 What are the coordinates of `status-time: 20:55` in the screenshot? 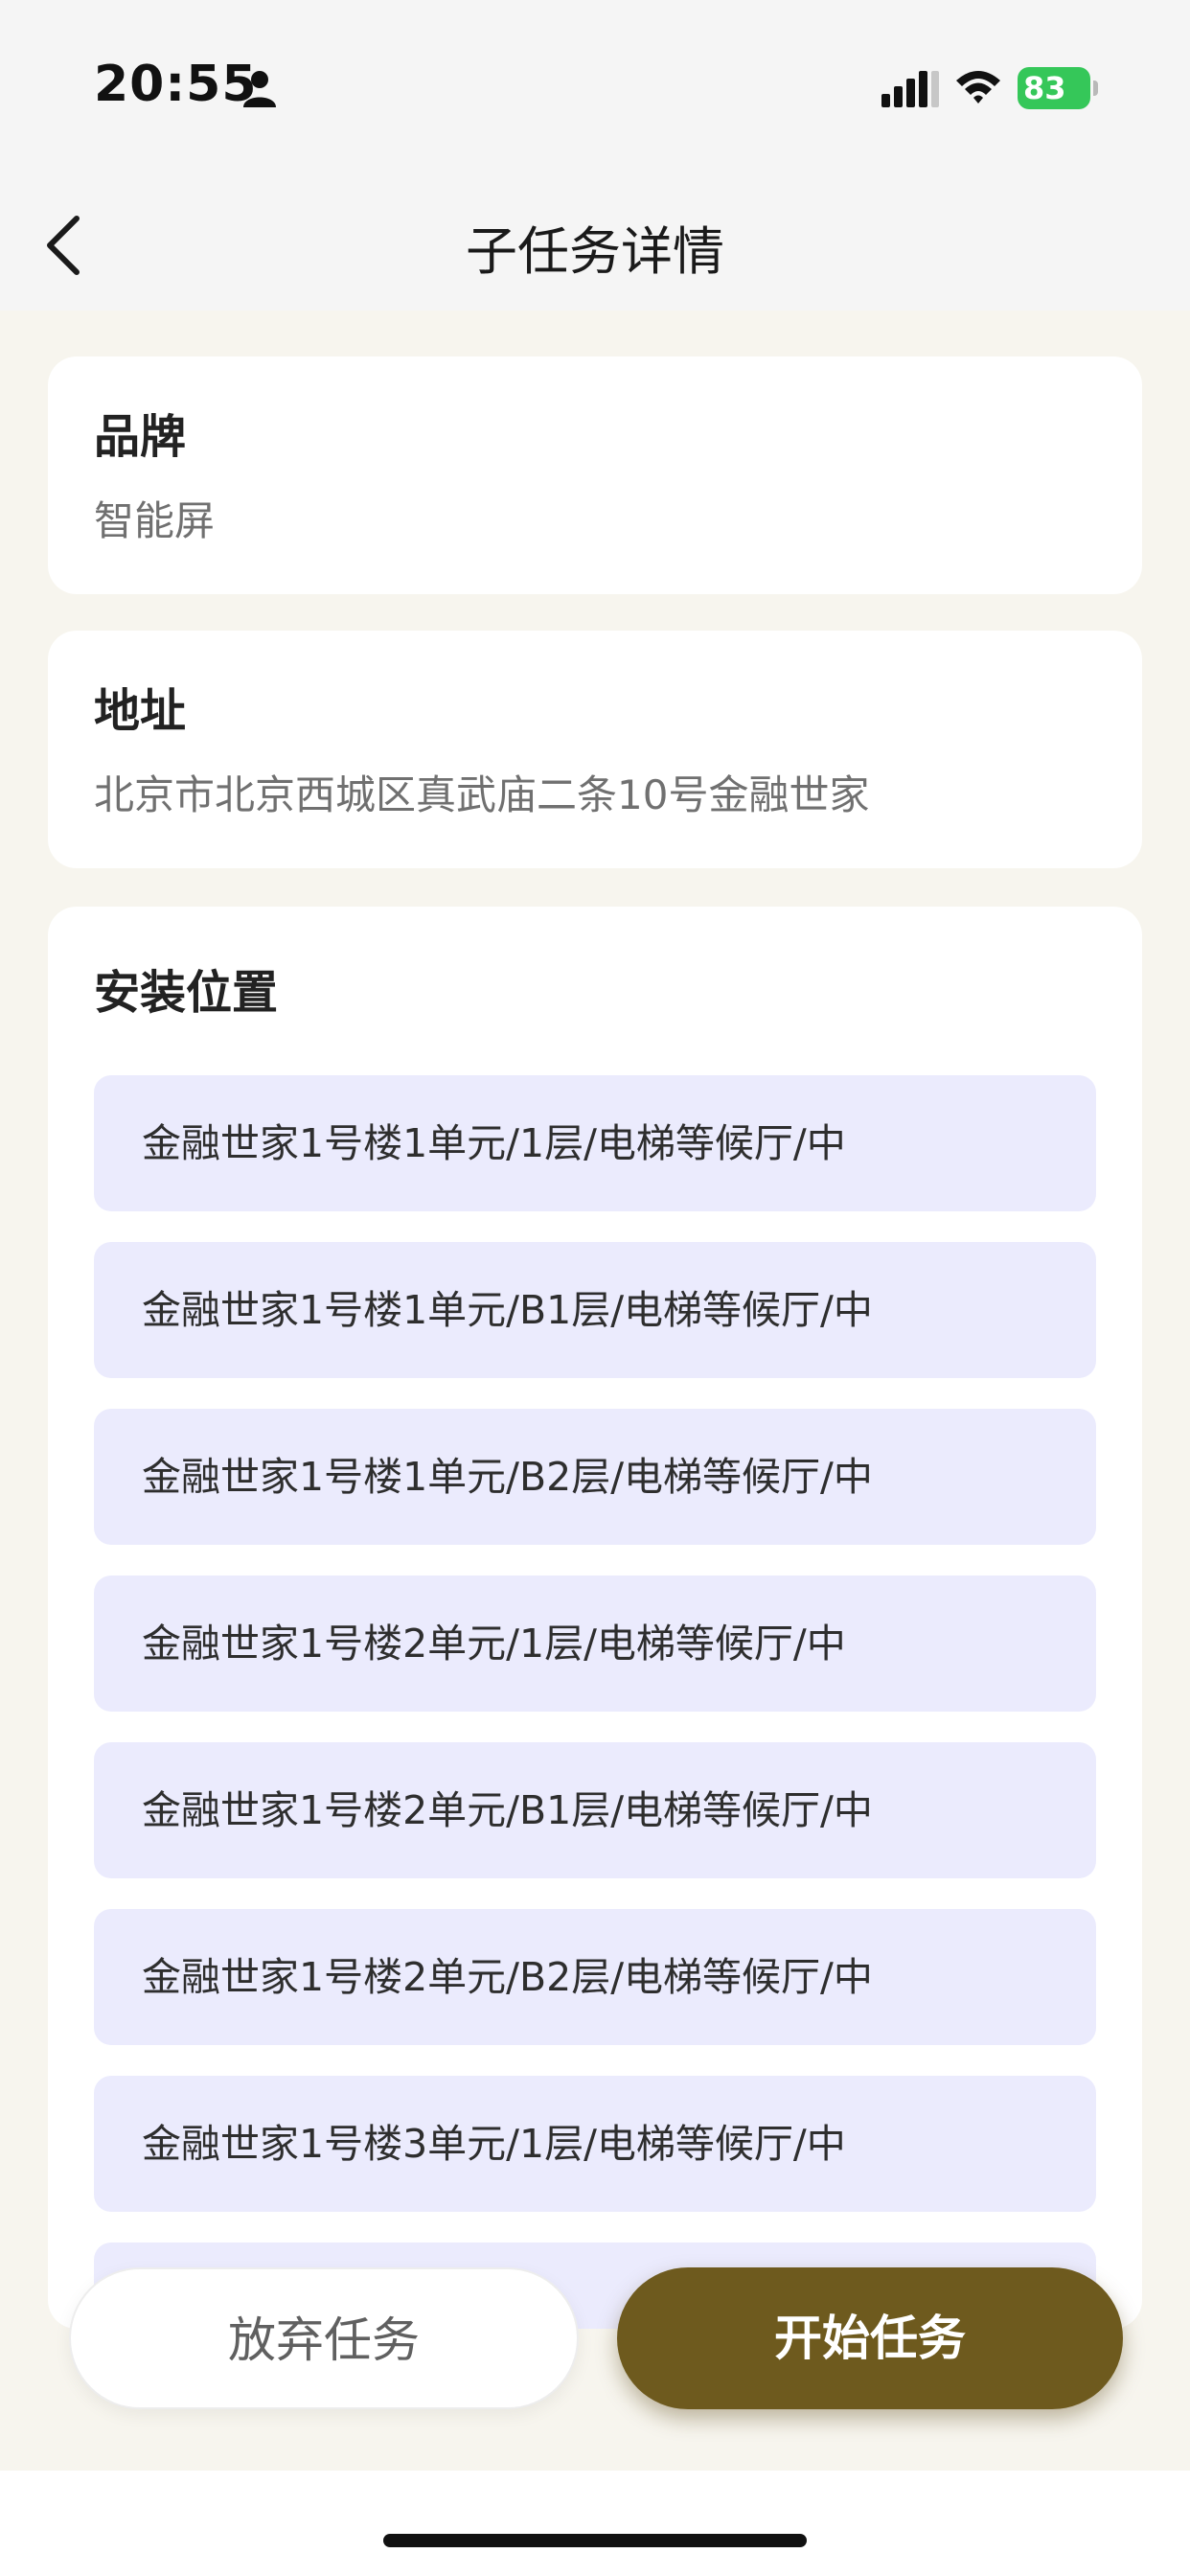 It's located at (176, 85).